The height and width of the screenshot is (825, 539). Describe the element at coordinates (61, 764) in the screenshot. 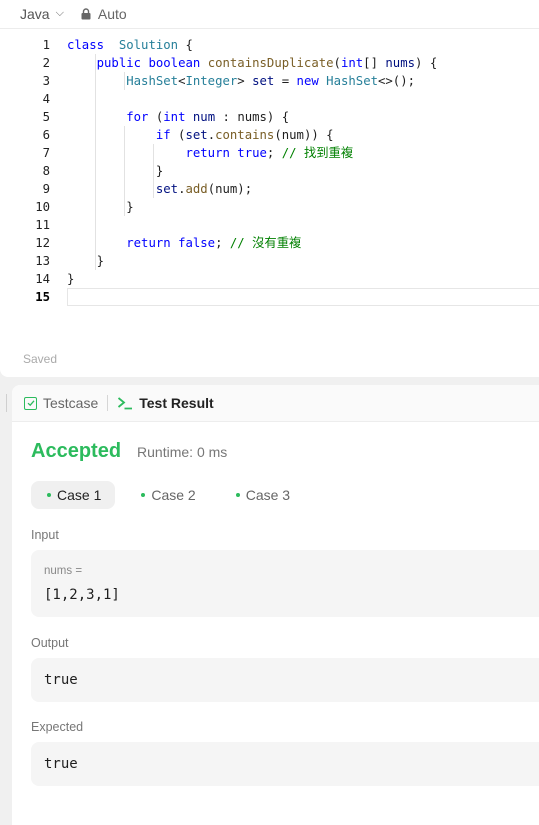

I see `expected-value: true` at that location.